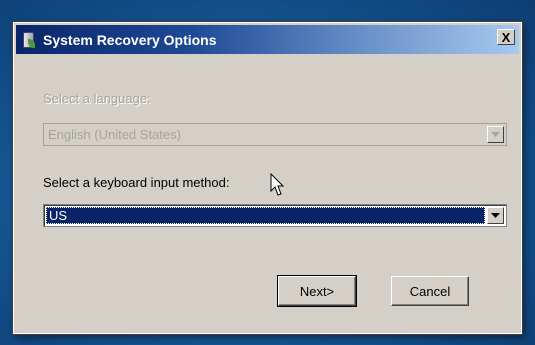  I want to click on keyboard-label: Select a keyboard input method:, so click(136, 182).